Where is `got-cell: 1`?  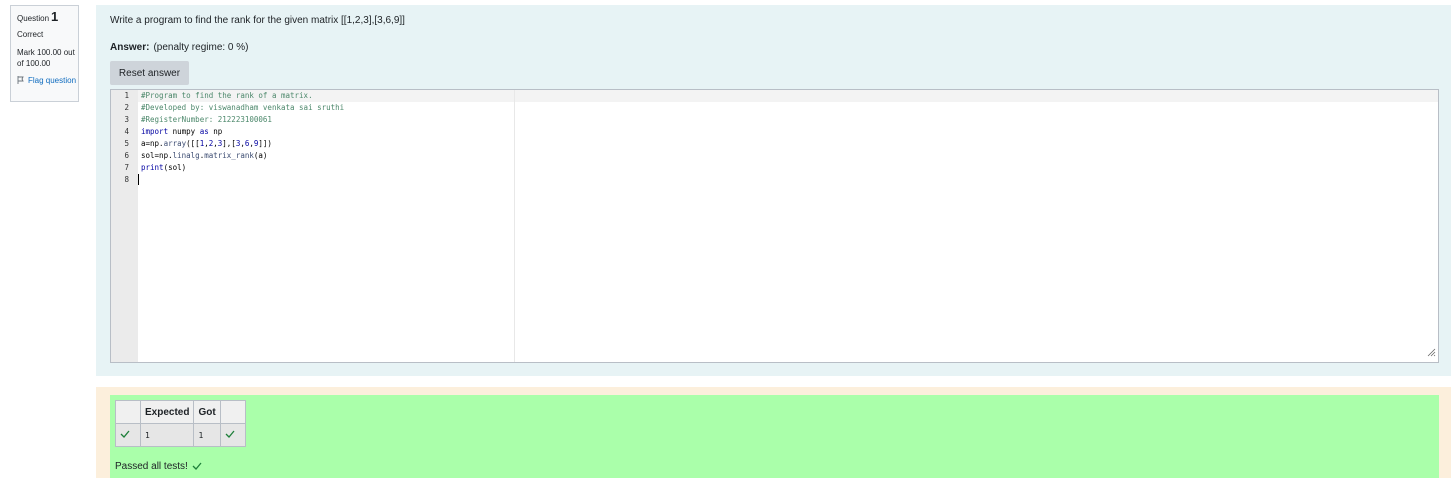
got-cell: 1 is located at coordinates (207, 435).